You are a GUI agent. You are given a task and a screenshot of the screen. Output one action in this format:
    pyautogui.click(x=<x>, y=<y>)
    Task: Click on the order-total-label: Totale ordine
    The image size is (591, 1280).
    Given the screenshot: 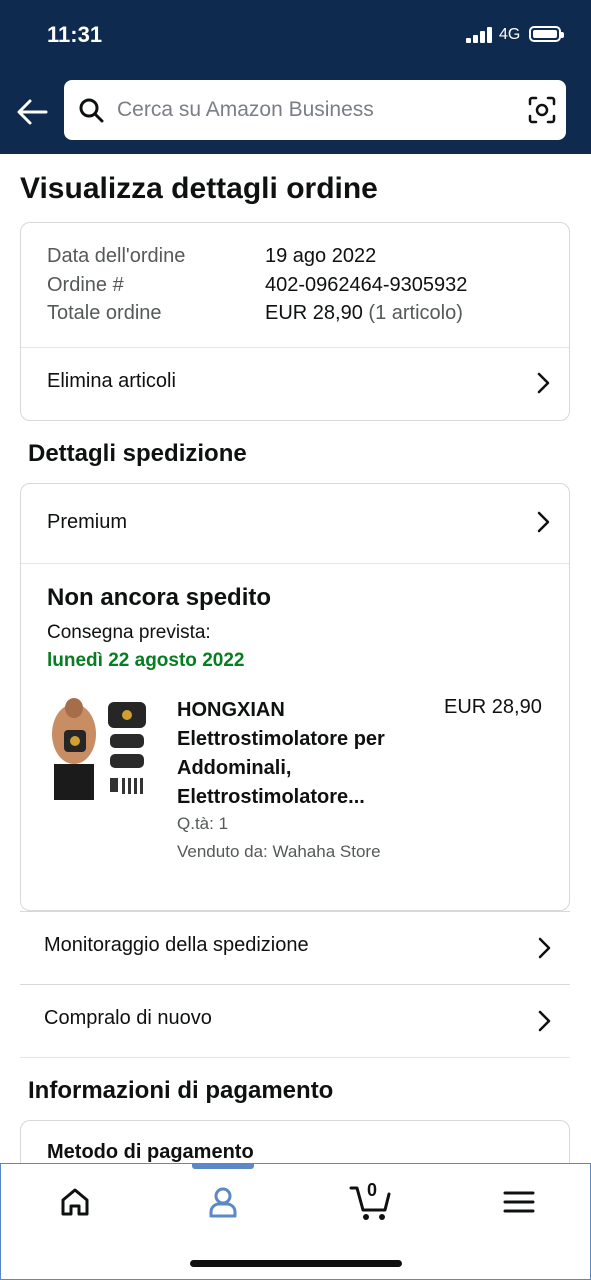 What is the action you would take?
    pyautogui.click(x=104, y=313)
    